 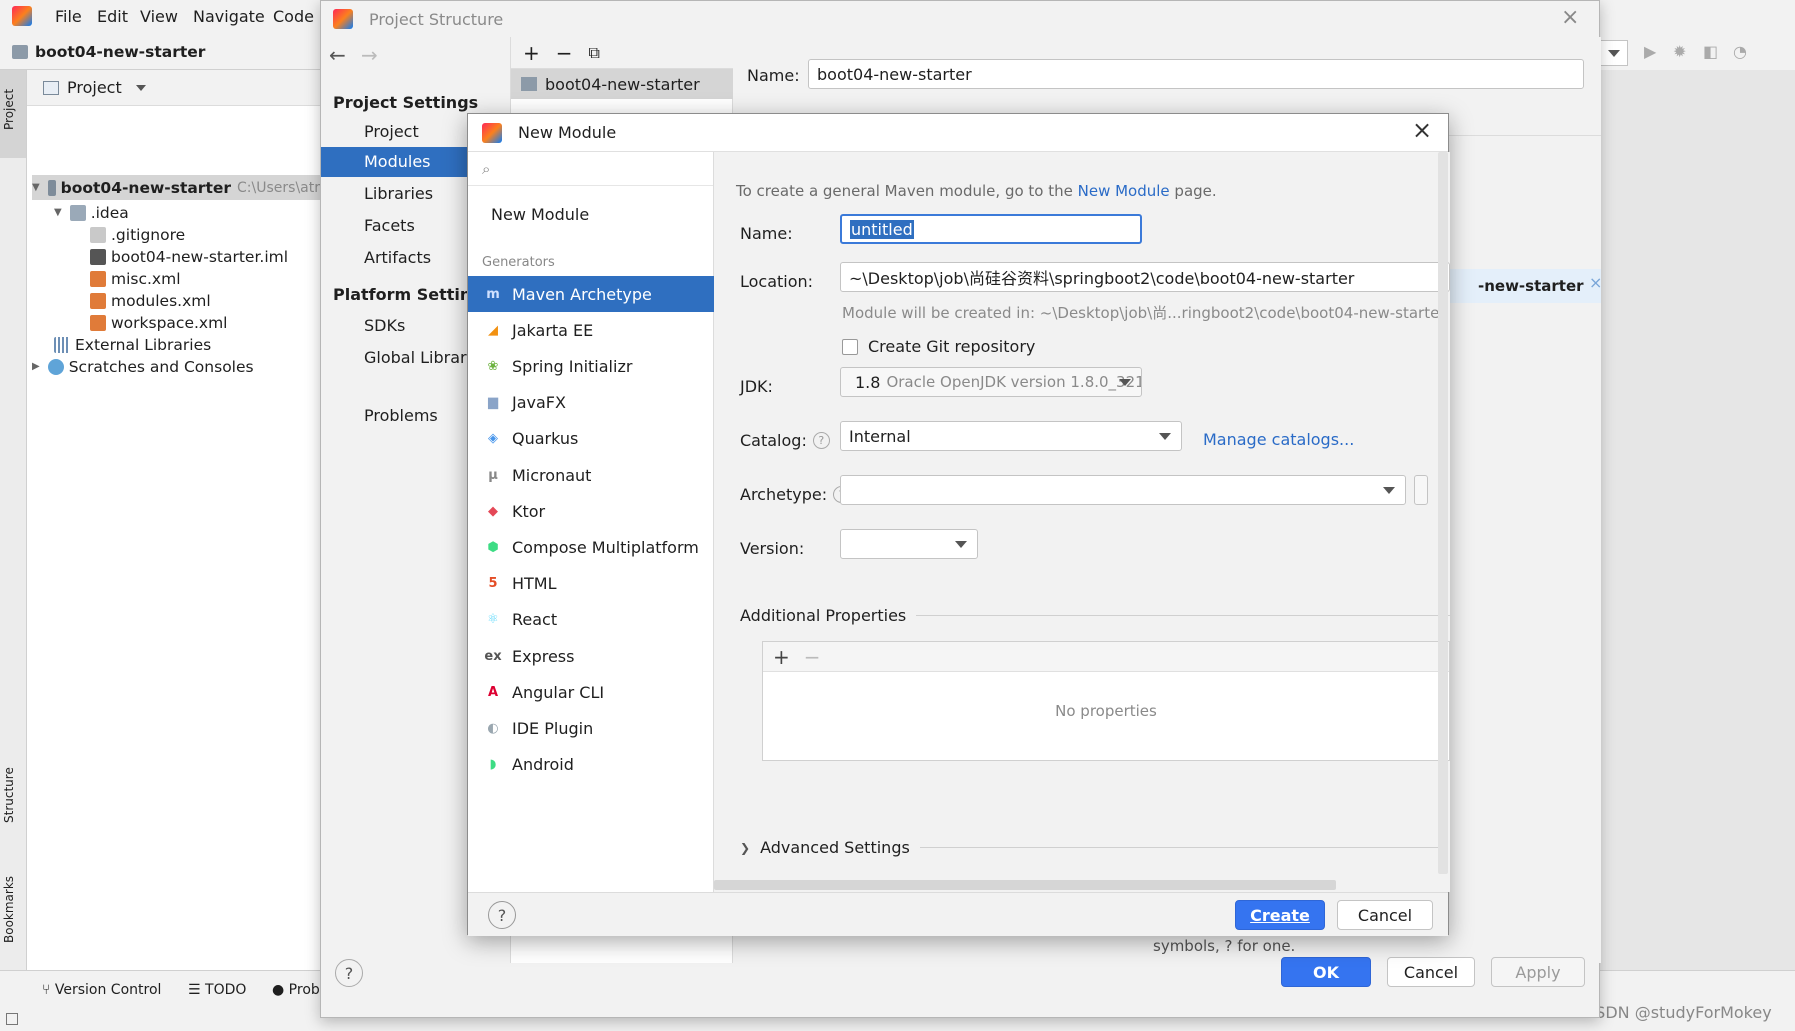 I want to click on nav-libraries: Libraries, so click(x=398, y=193).